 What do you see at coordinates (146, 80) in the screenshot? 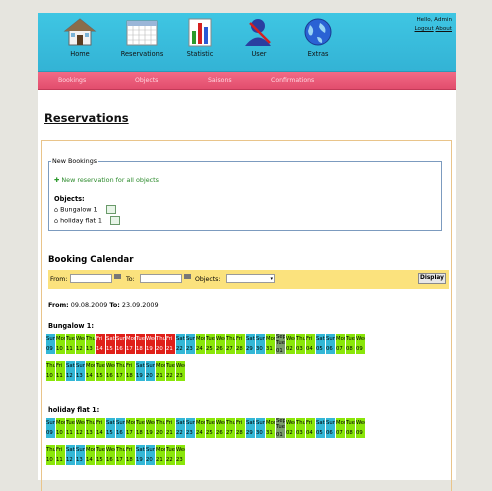
I see `subnav-objects: Objects` at bounding box center [146, 80].